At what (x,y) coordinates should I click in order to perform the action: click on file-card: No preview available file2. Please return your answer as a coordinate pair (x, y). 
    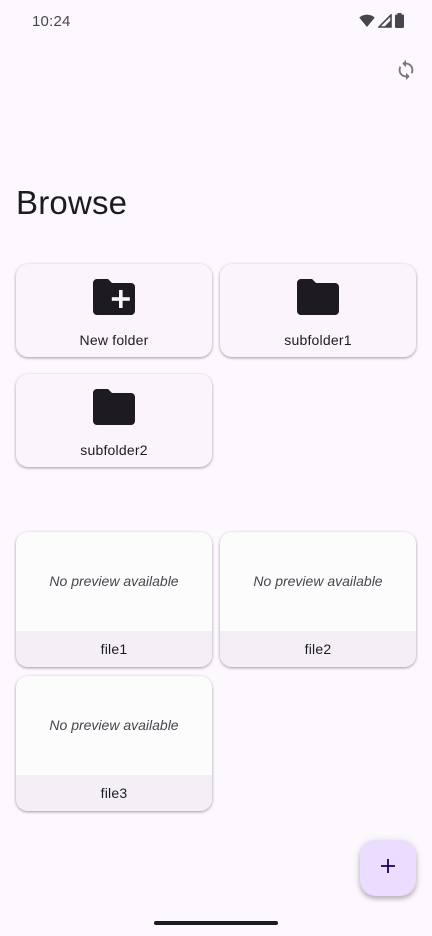
    Looking at the image, I should click on (318, 599).